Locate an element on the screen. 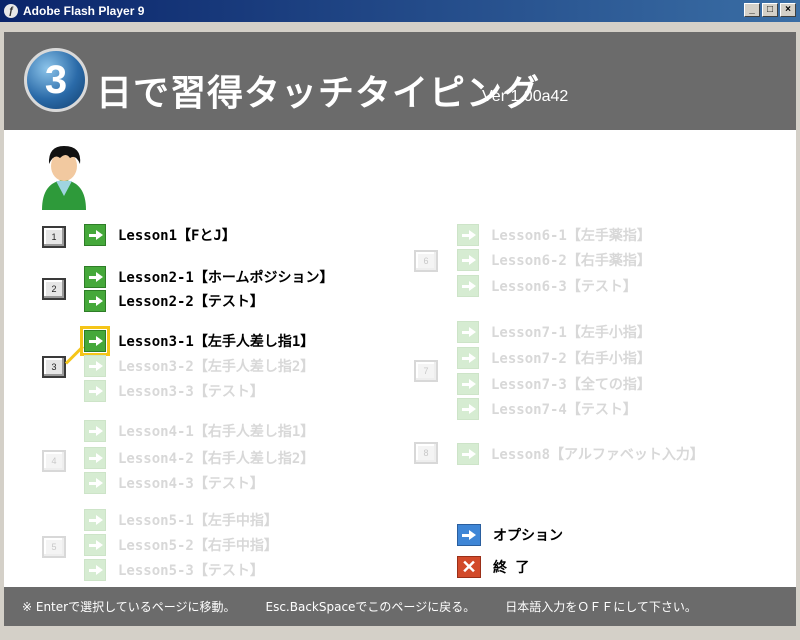 The height and width of the screenshot is (640, 800). group-key-8: 8 is located at coordinates (426, 453).